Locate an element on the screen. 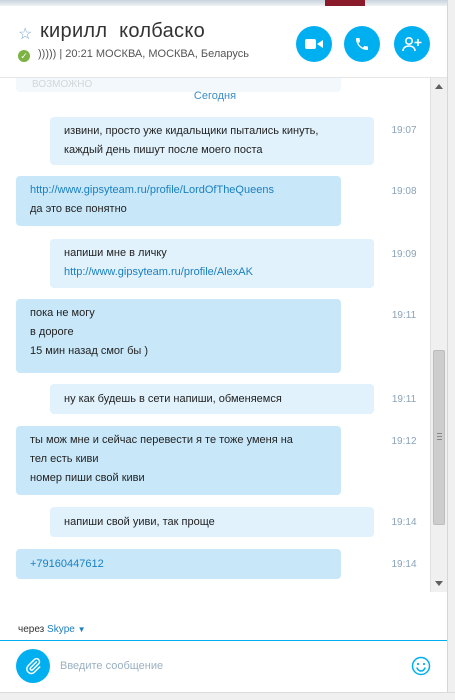 The width and height of the screenshot is (455, 700). message-text: пока не могу is located at coordinates (62, 313).